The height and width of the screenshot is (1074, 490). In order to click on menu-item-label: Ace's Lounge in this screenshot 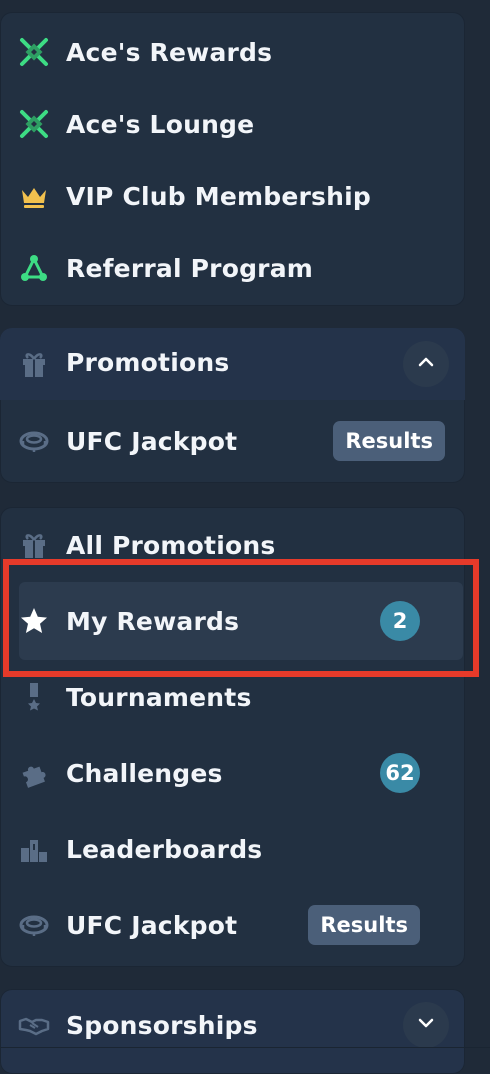, I will do `click(160, 124)`.